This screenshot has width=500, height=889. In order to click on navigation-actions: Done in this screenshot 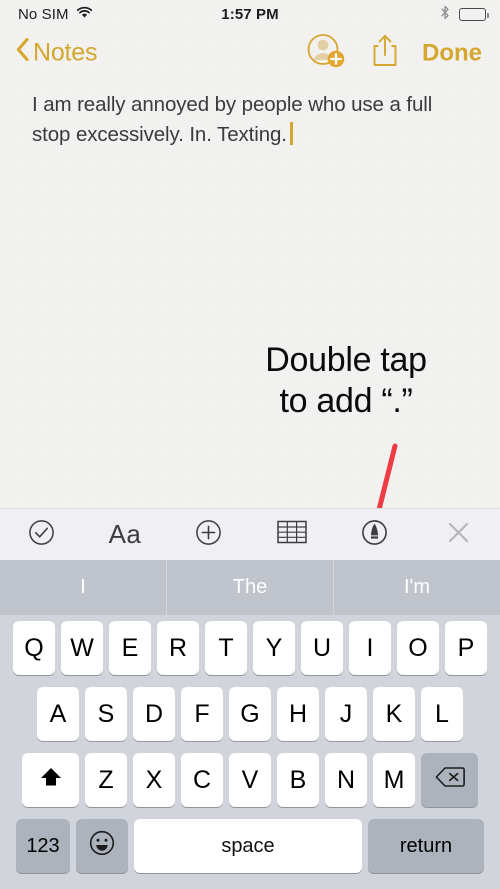, I will do `click(392, 53)`.